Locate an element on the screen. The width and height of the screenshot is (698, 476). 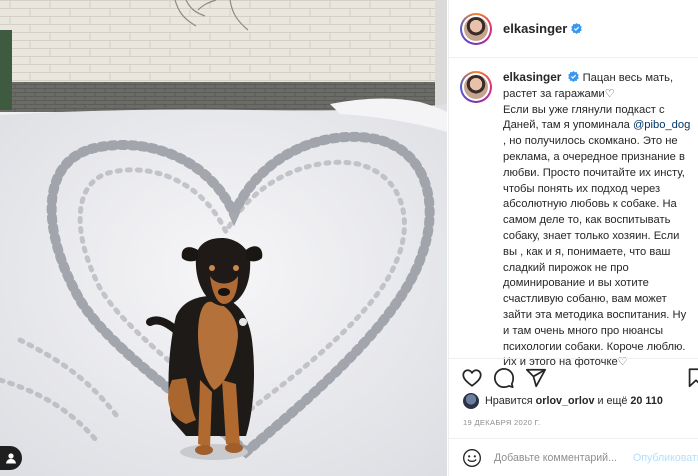
caption-line: доминирование и вы хотите is located at coordinates (576, 283).